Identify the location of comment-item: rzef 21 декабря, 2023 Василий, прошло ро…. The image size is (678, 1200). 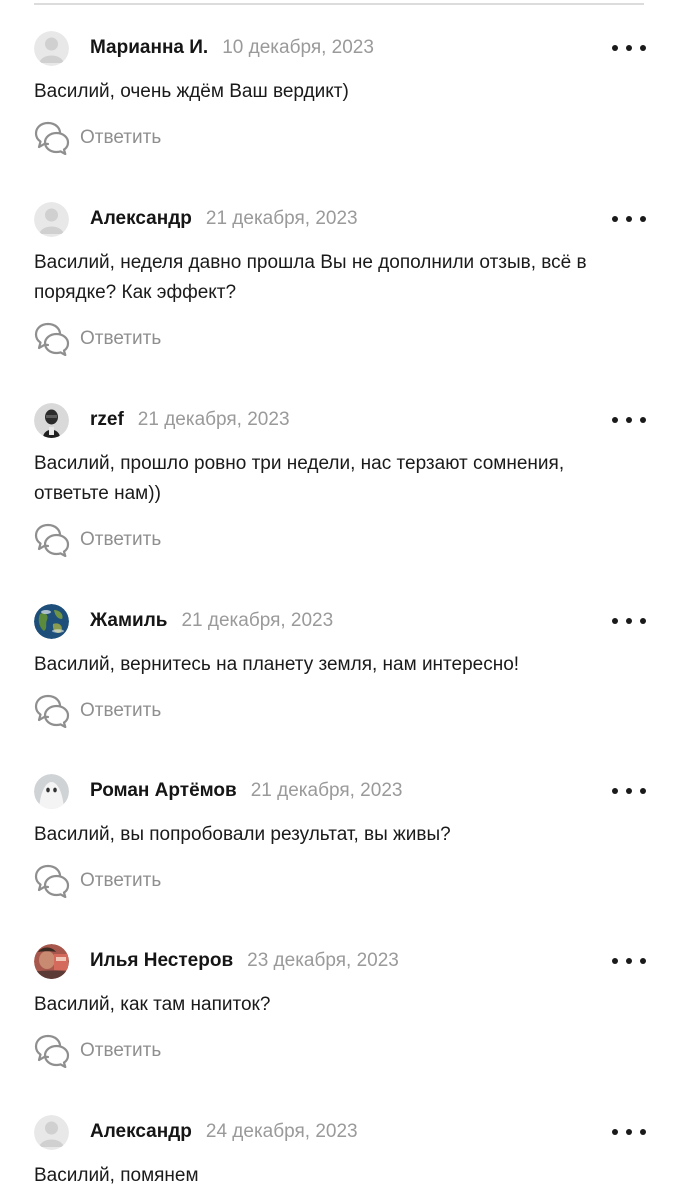
(340, 480).